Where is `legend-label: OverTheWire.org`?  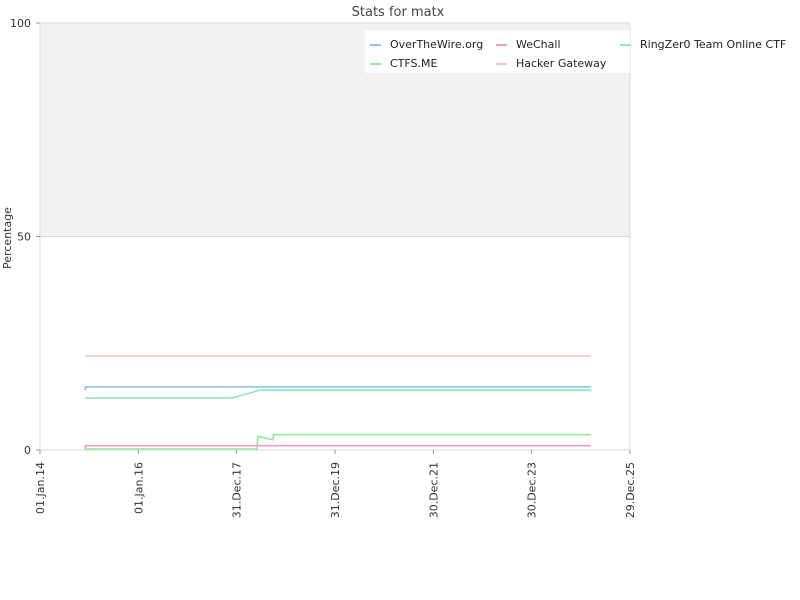
legend-label: OverTheWire.org is located at coordinates (436, 44).